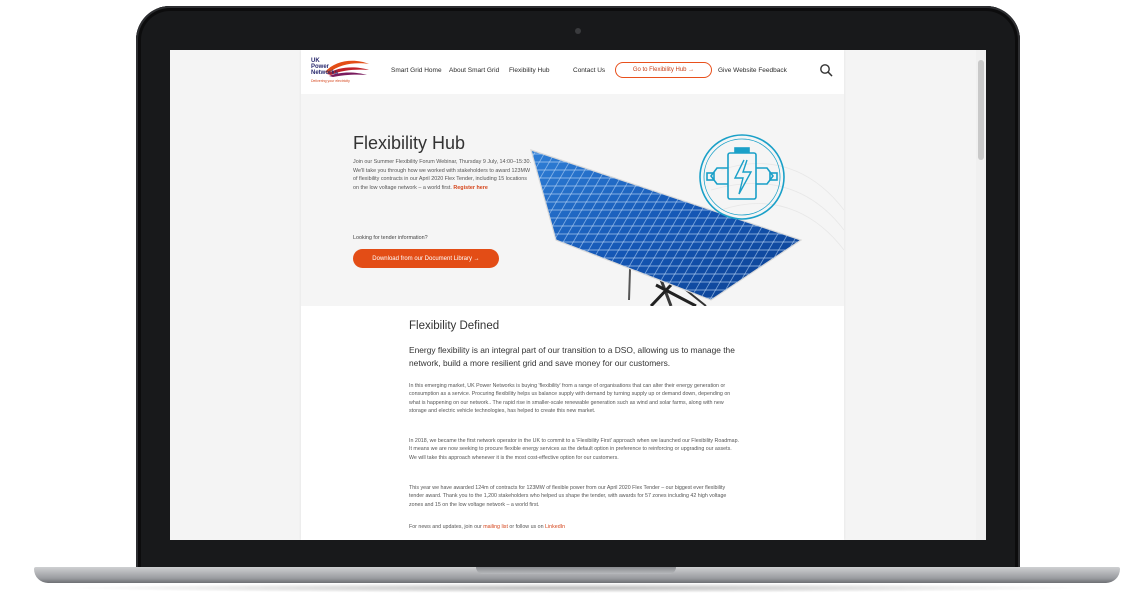 This screenshot has width=1148, height=603. What do you see at coordinates (416, 70) in the screenshot?
I see `nav-smart-grid-home: Smart Grid Home` at bounding box center [416, 70].